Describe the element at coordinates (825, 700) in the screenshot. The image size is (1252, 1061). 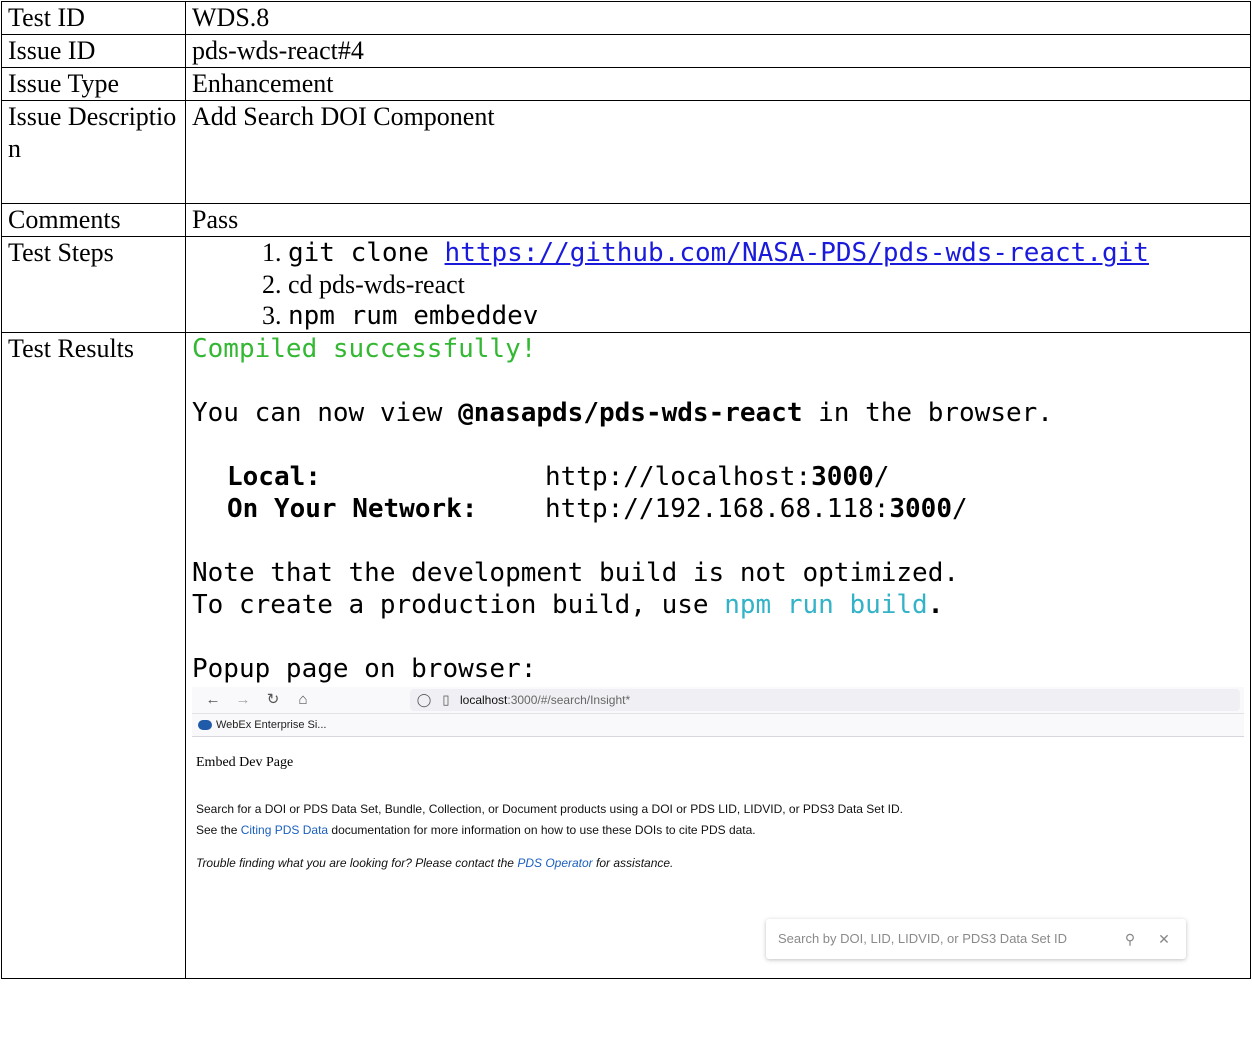
I see `address-bar: ◯ ▯ localhost:3000/#/search/Insight*` at that location.